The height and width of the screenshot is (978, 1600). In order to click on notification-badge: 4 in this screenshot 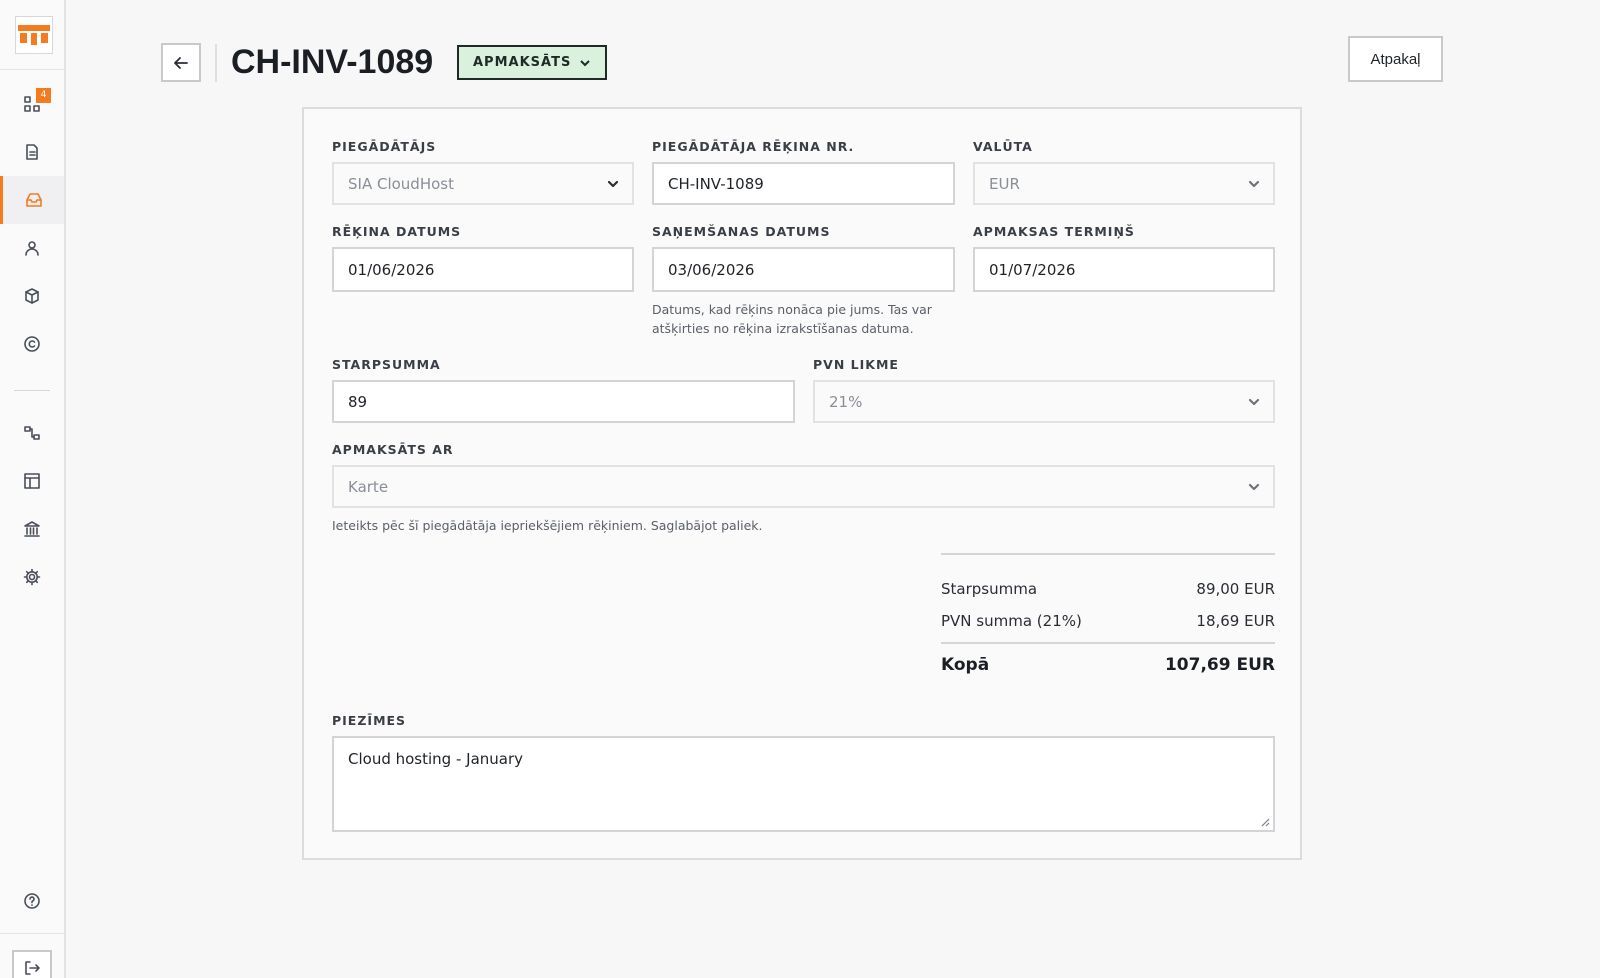, I will do `click(43, 95)`.